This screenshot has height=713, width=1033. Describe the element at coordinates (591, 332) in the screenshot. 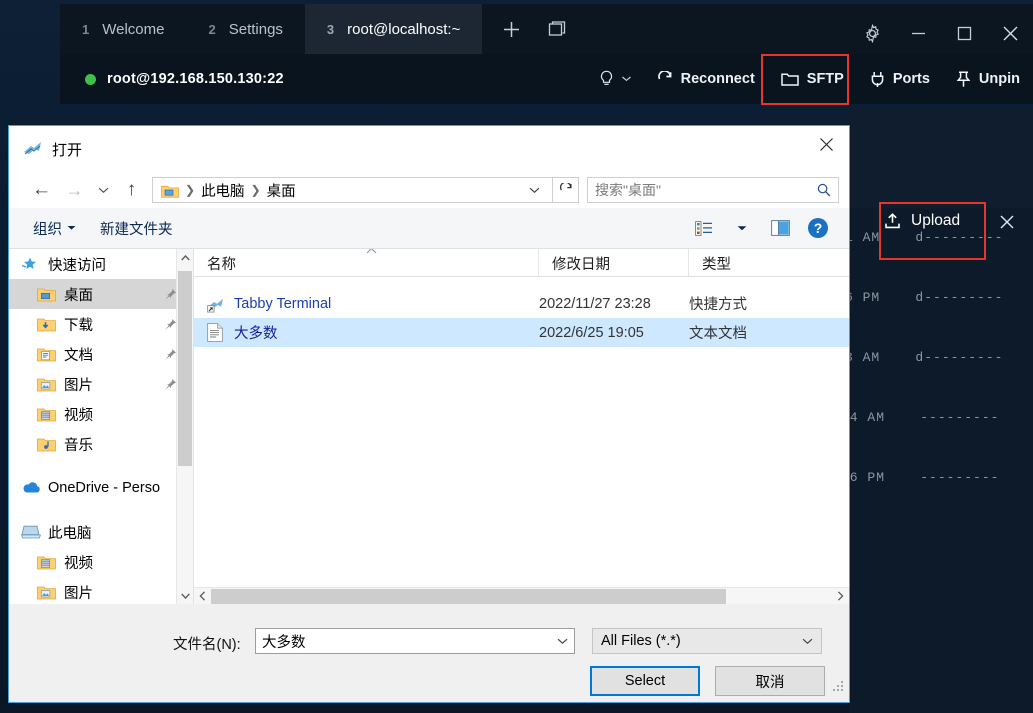

I see `file-modified: 2022/6/25 19:05` at that location.